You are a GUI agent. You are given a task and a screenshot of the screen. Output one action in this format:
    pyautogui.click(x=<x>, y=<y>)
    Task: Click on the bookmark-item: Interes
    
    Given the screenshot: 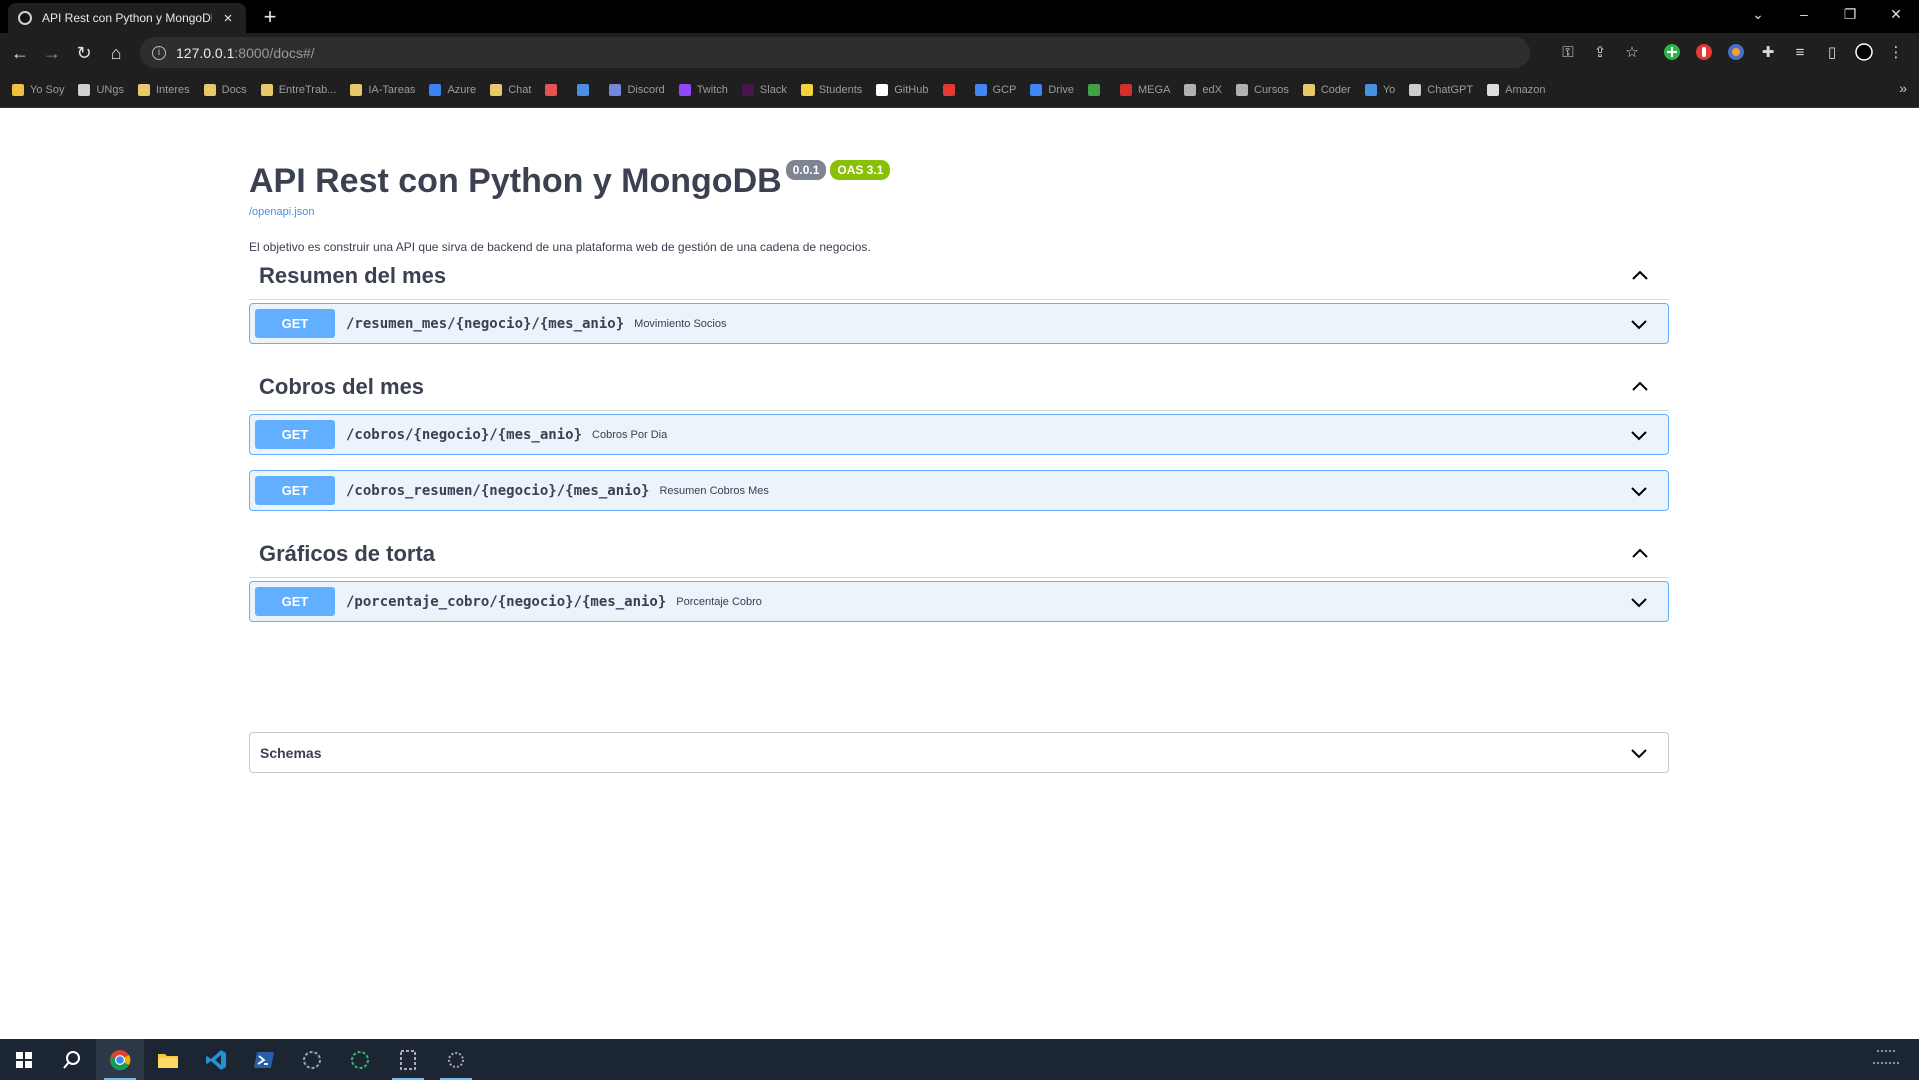 What is the action you would take?
    pyautogui.click(x=163, y=89)
    